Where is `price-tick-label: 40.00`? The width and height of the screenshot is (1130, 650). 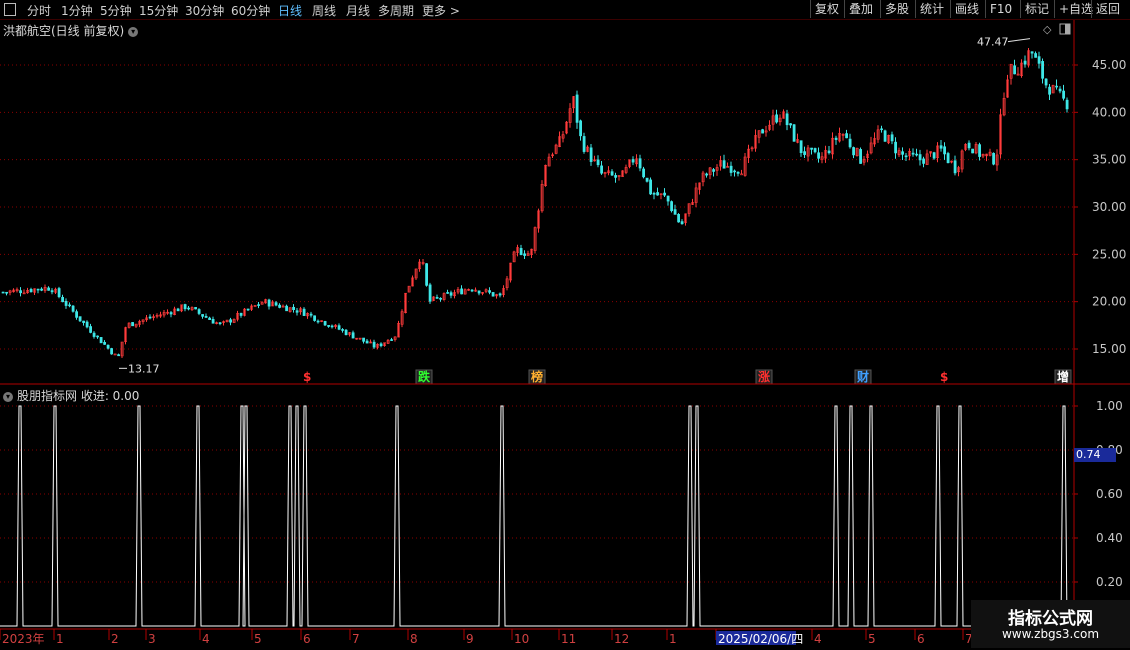 price-tick-label: 40.00 is located at coordinates (1109, 112).